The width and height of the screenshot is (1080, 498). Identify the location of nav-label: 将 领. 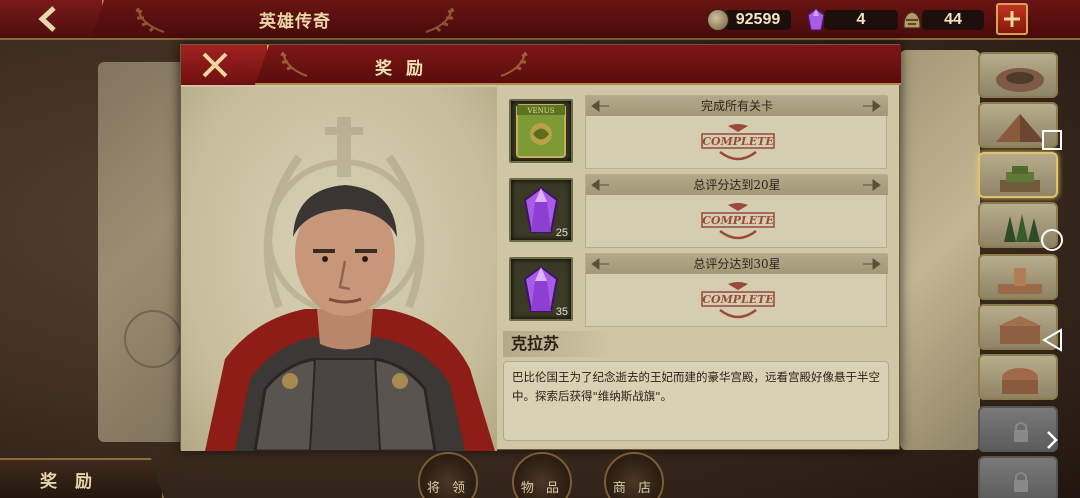
(448, 488).